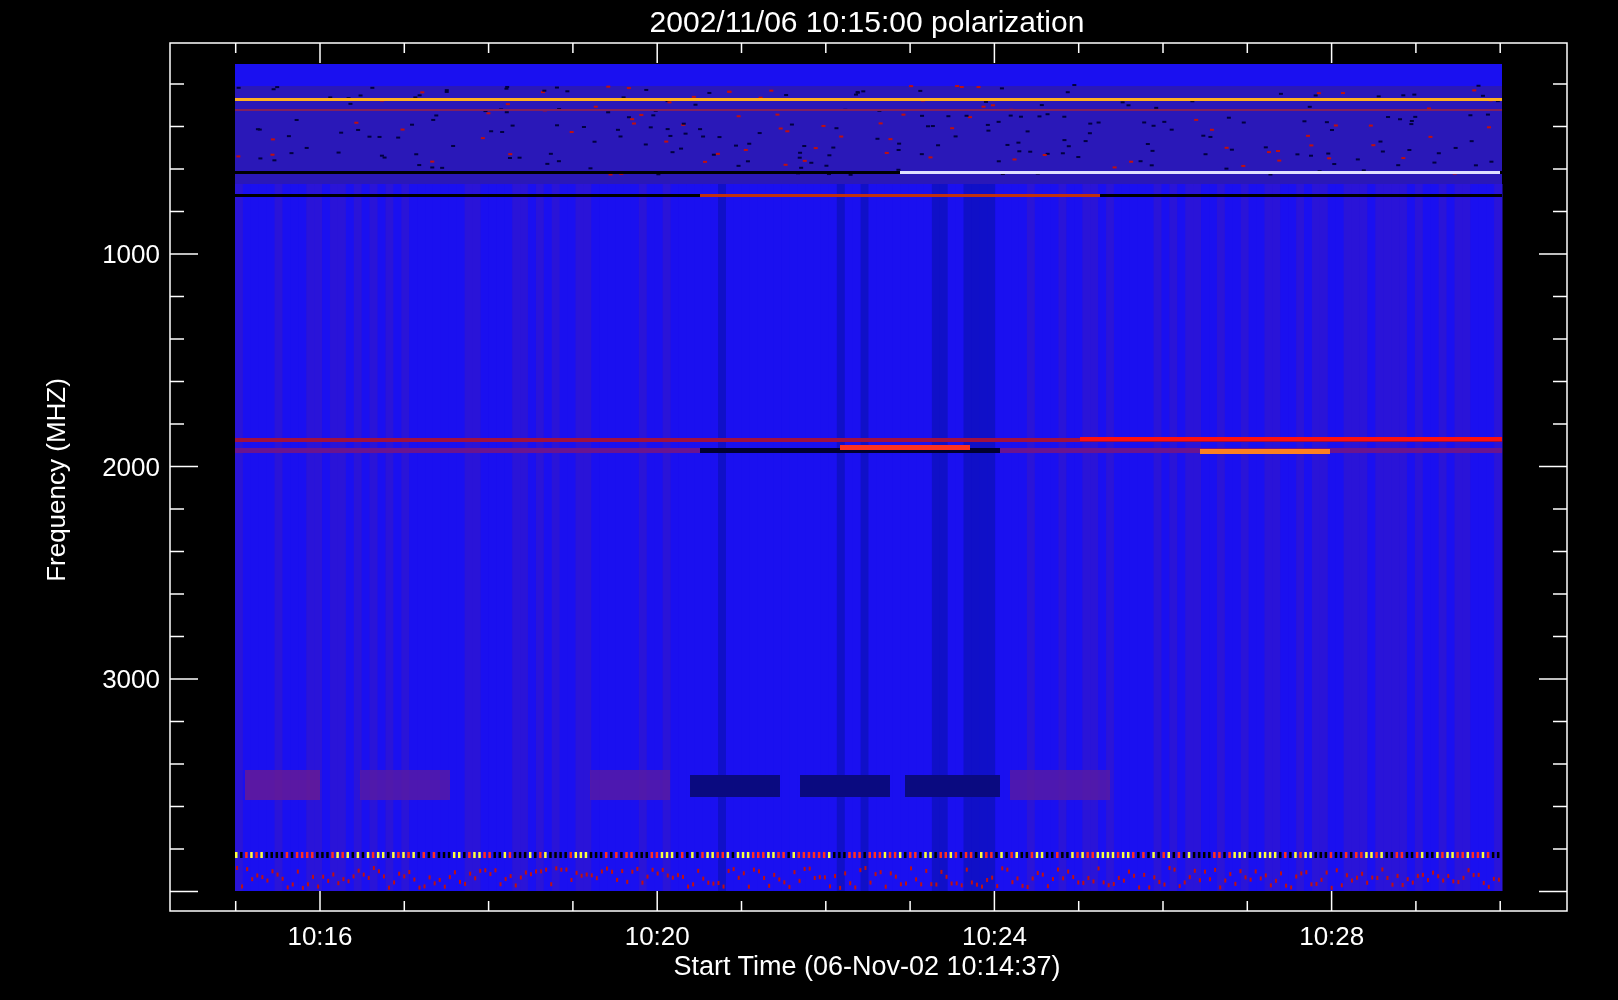 The image size is (1618, 1000). Describe the element at coordinates (867, 966) in the screenshot. I see `x-axis-label: Start Time (06-Nov-02 10:14:37)` at that location.